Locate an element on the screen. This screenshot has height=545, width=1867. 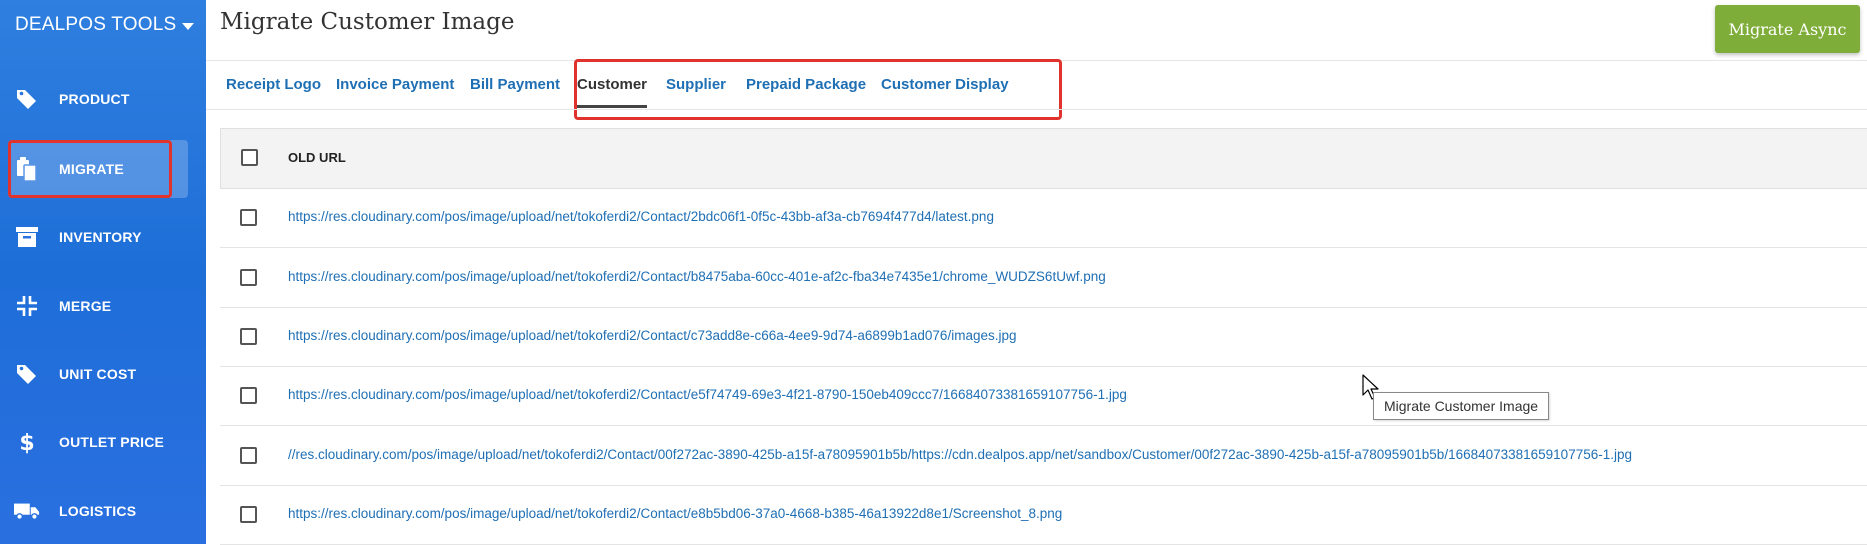
tab-prepaid-package: Prepaid Package is located at coordinates (806, 84).